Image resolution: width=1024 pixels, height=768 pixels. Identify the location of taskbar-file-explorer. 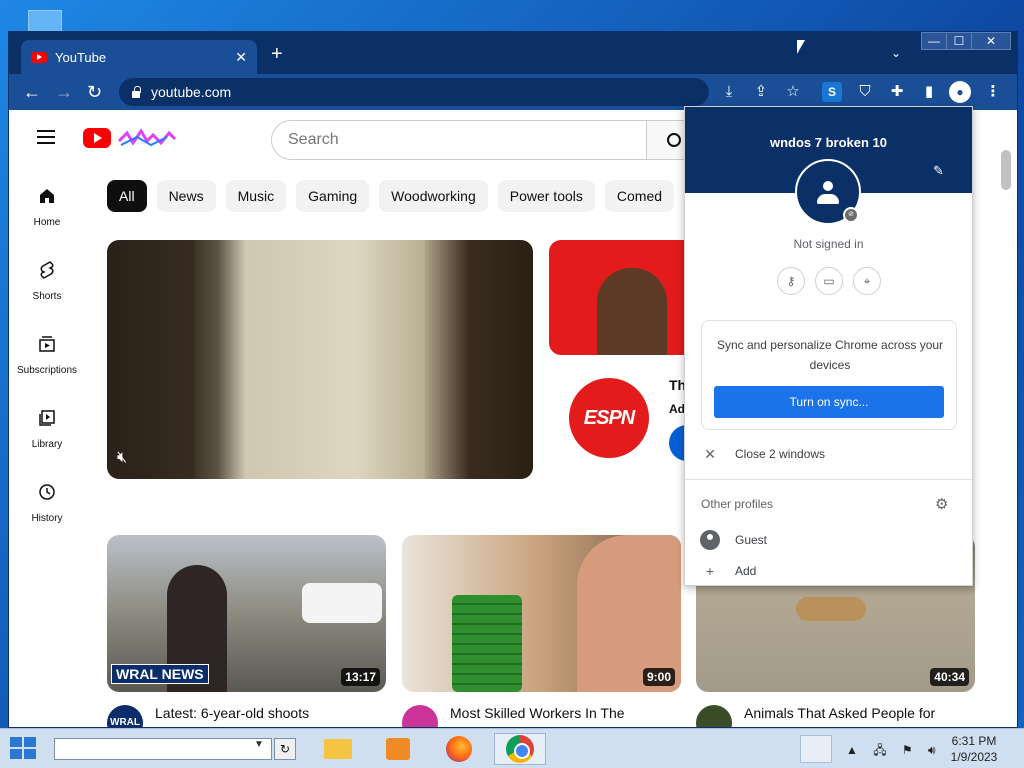
(338, 749).